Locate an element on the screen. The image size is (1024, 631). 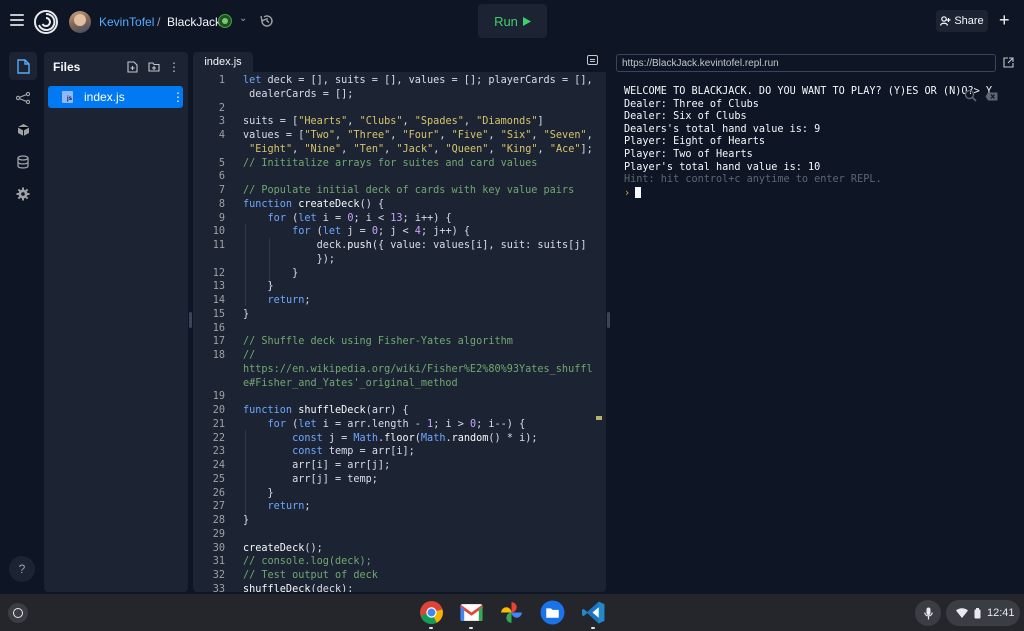
line-text: arr[i] = arr[j]; is located at coordinates (316, 466).